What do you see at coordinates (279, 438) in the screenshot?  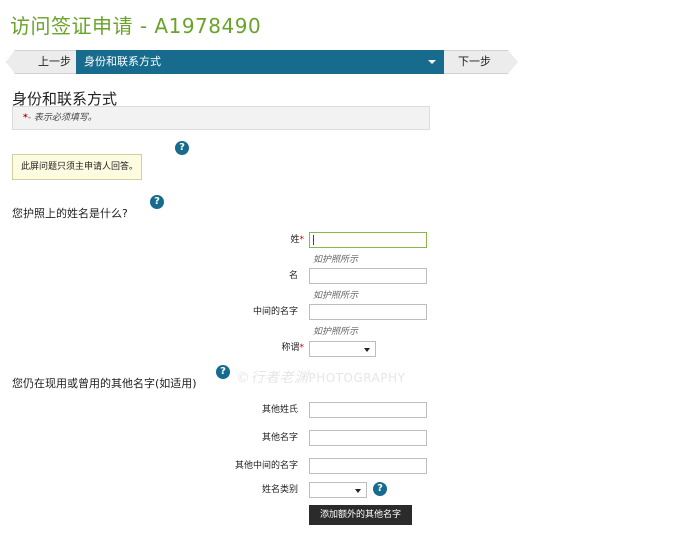 I see `other-given-name-label: 其他名字` at bounding box center [279, 438].